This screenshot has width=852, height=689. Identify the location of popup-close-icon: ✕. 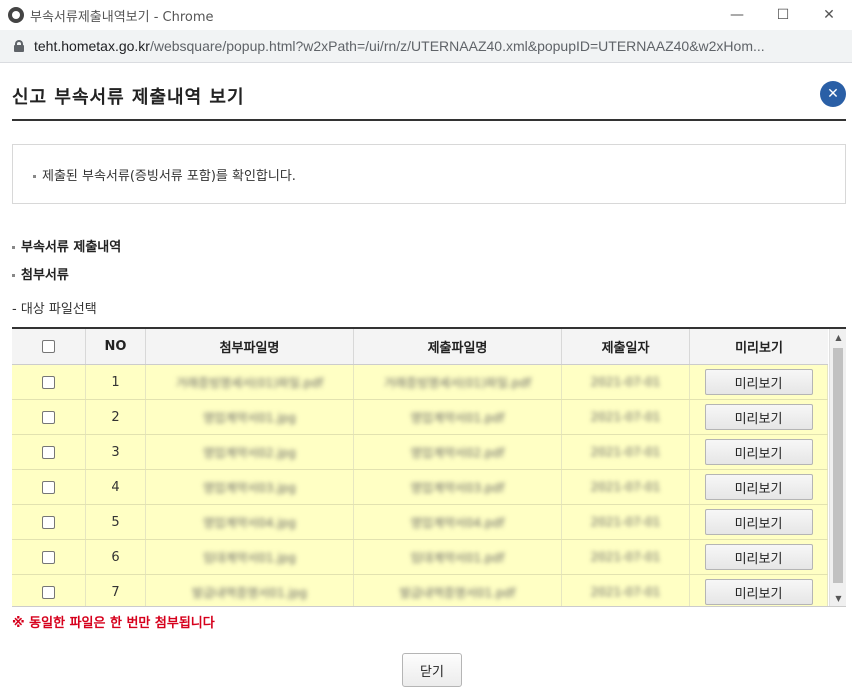
(833, 94).